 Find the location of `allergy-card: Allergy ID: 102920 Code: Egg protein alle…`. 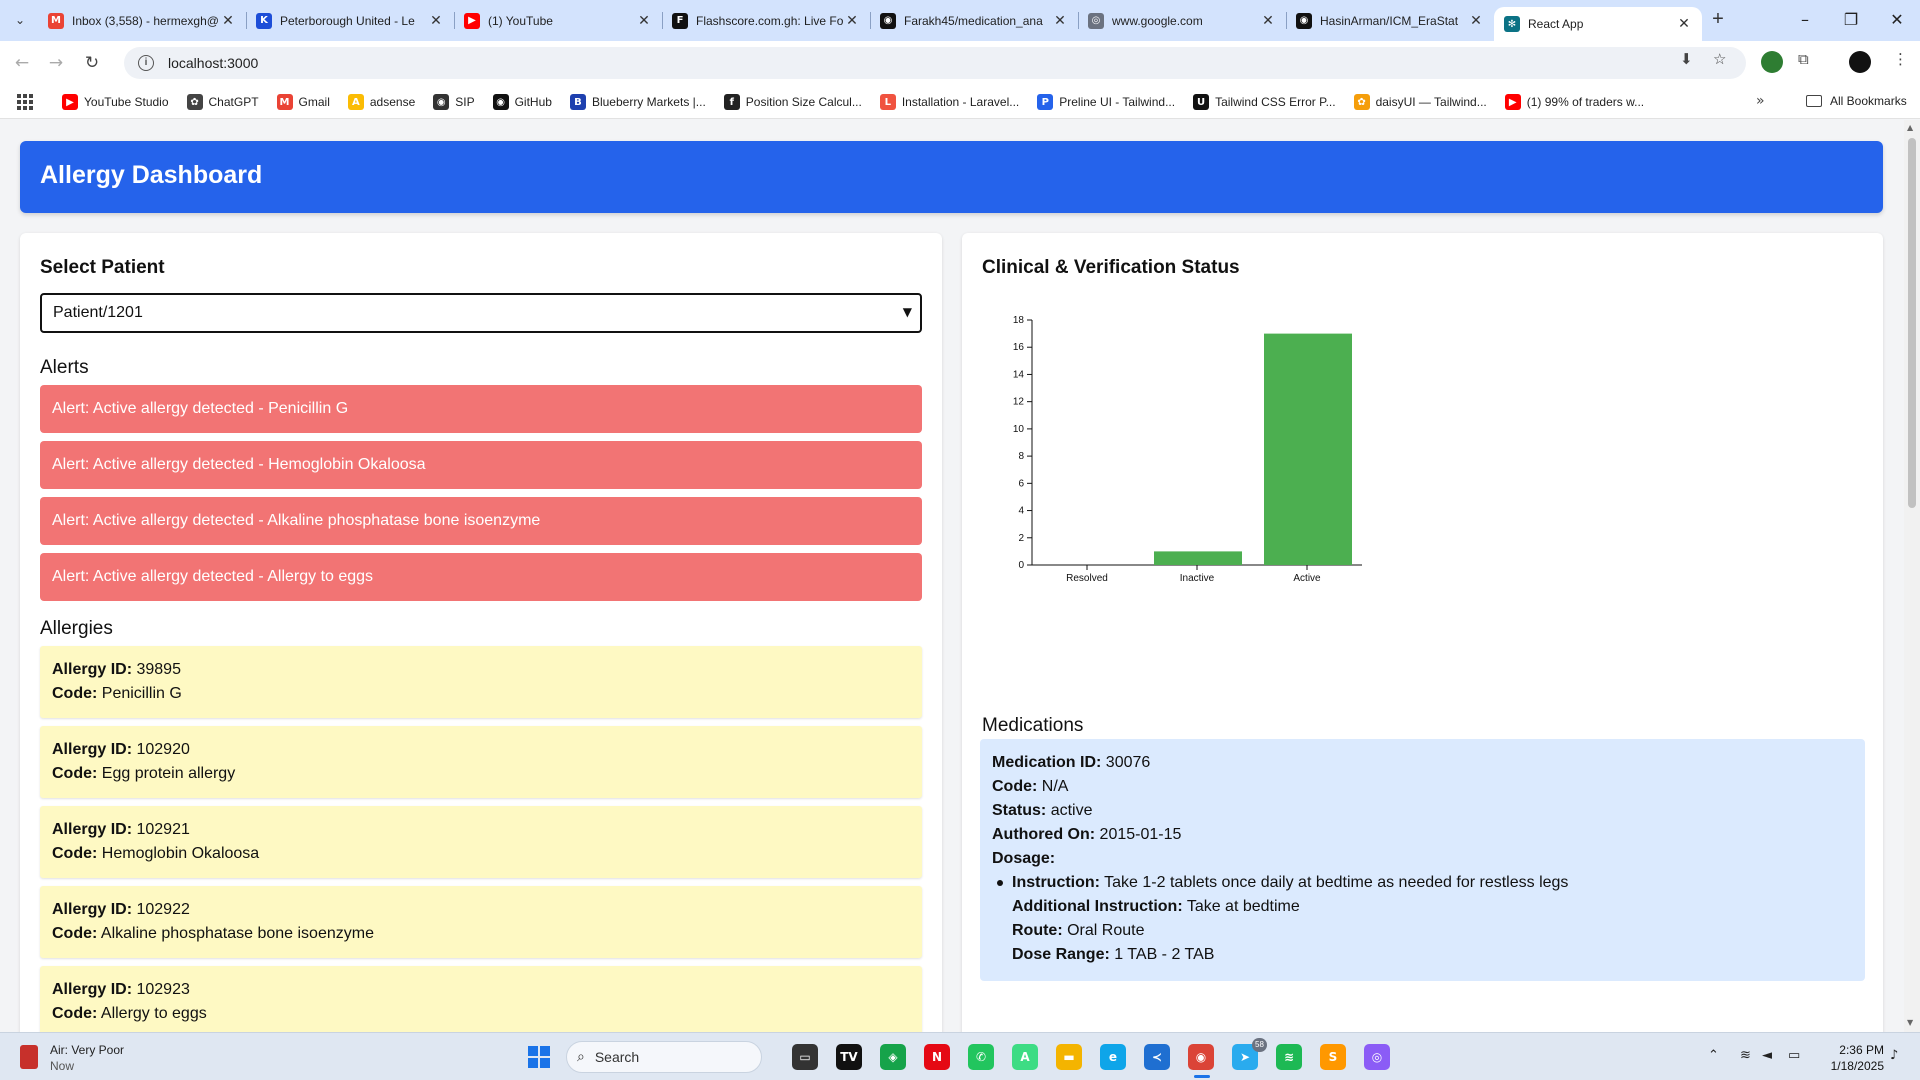

allergy-card: Allergy ID: 102920 Code: Egg protein alle… is located at coordinates (481, 762).